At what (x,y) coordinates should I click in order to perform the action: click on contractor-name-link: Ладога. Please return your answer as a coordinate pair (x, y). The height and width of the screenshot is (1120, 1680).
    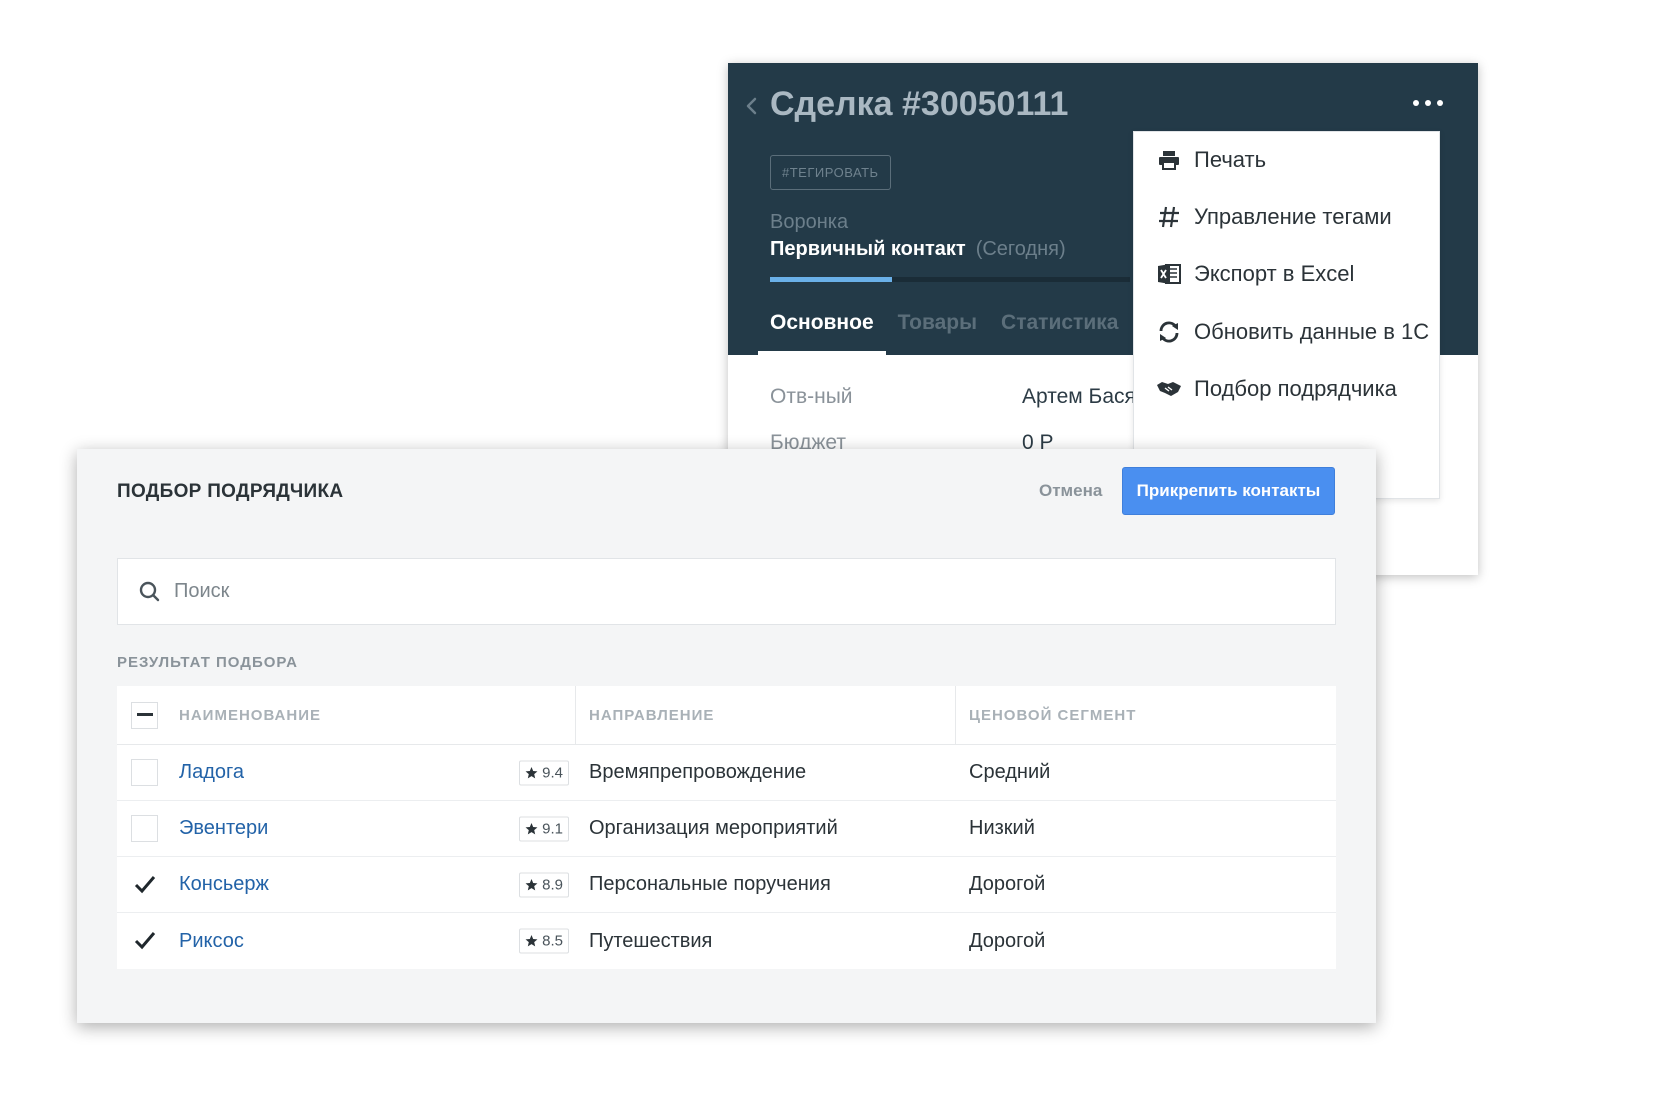
    Looking at the image, I should click on (211, 772).